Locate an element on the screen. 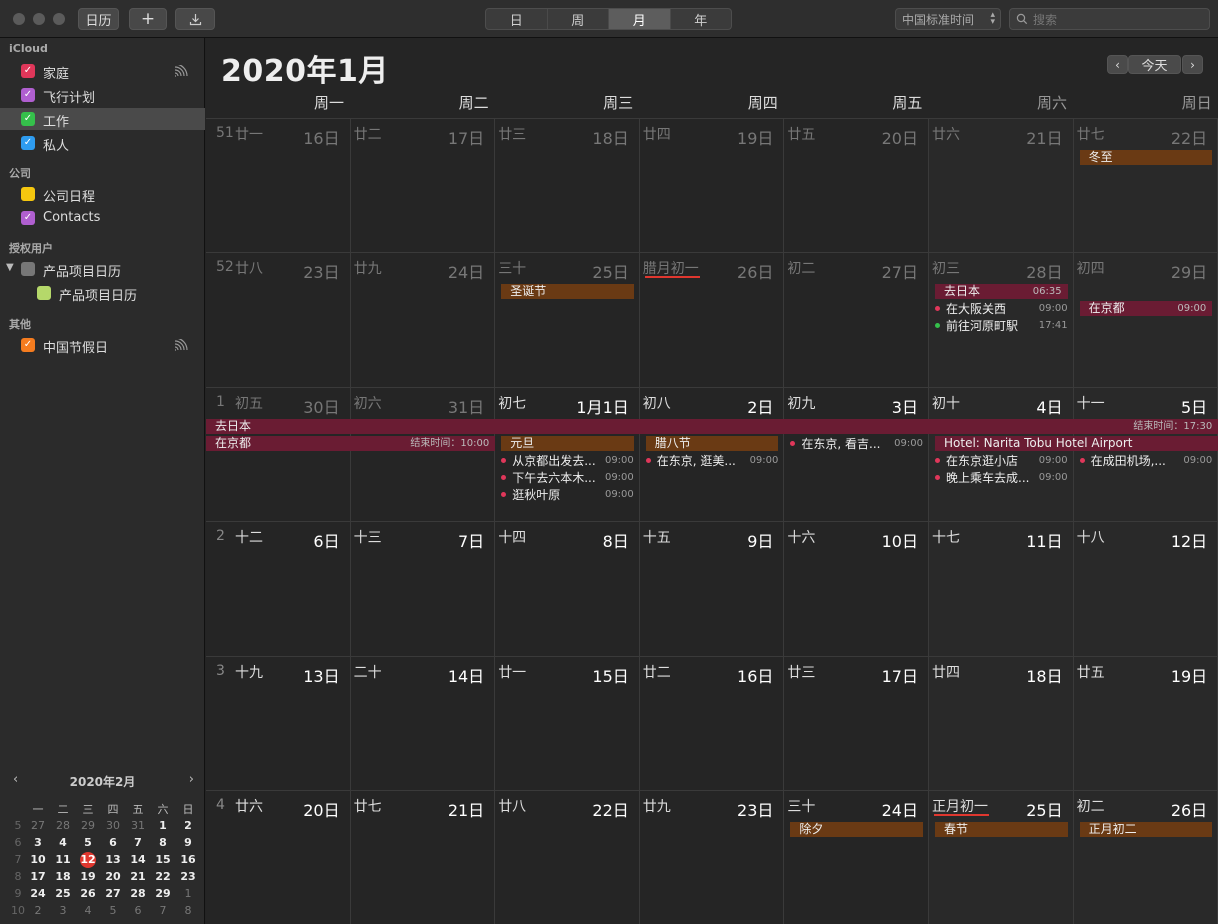 The height and width of the screenshot is (924, 1218). mini-day: 6 is located at coordinates (138, 910).